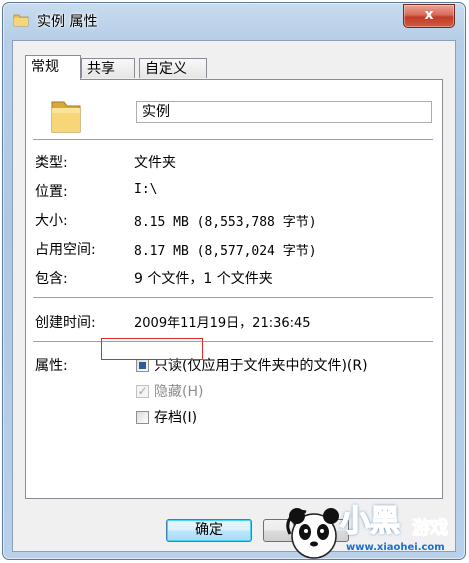 The width and height of the screenshot is (469, 563). I want to click on ok-button: 确定, so click(209, 530).